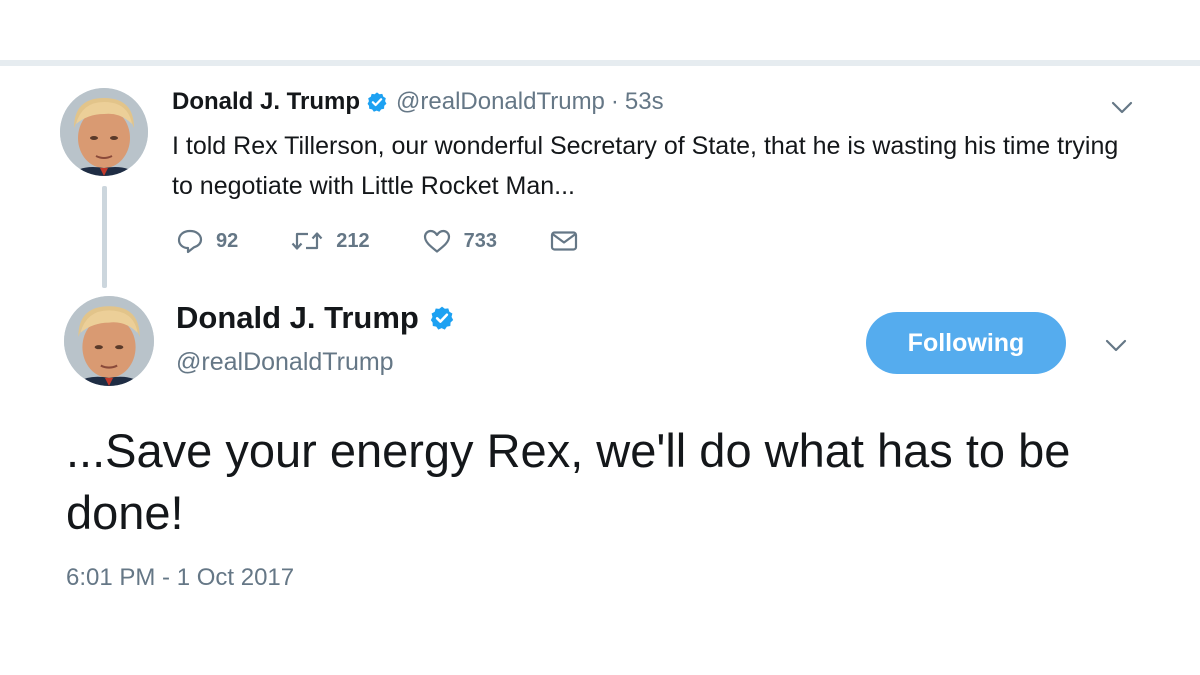  Describe the element at coordinates (180, 578) in the screenshot. I see `tweet-timestamp: 6:01 PM - 1 Oct 2017` at that location.